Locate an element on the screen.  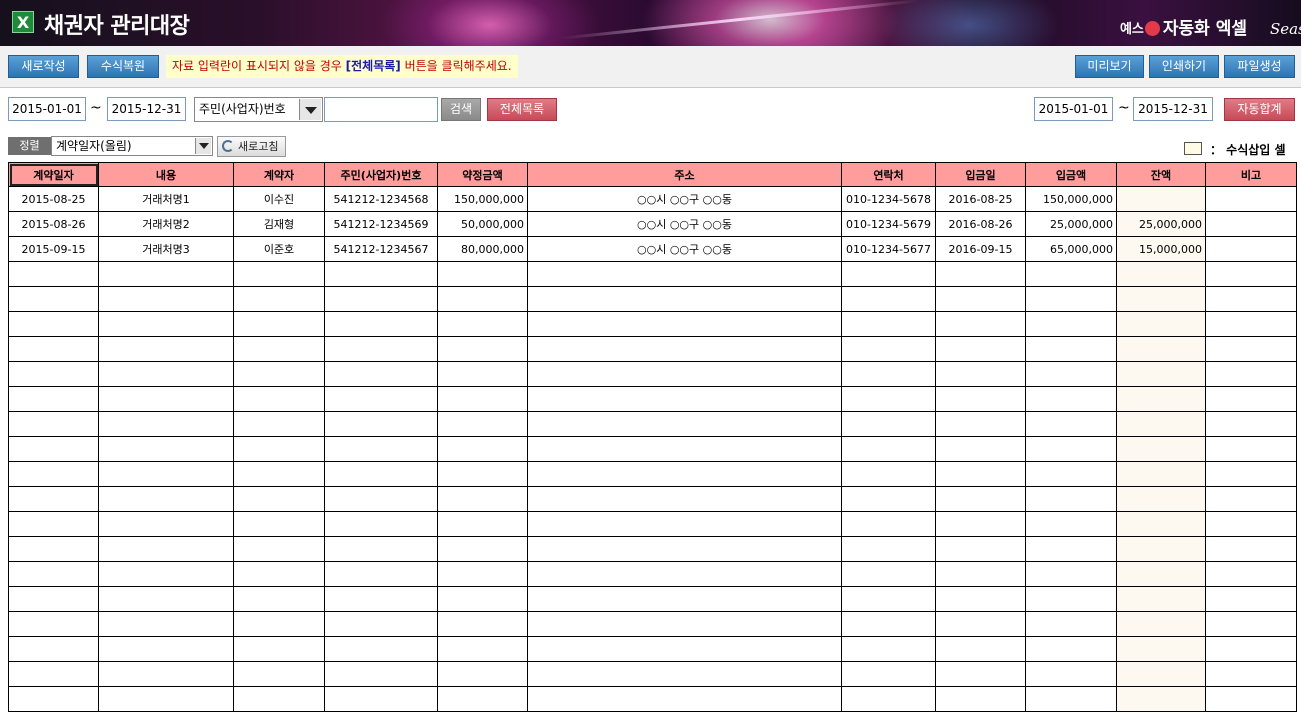
cell-description: 거래처명2 is located at coordinates (166, 224).